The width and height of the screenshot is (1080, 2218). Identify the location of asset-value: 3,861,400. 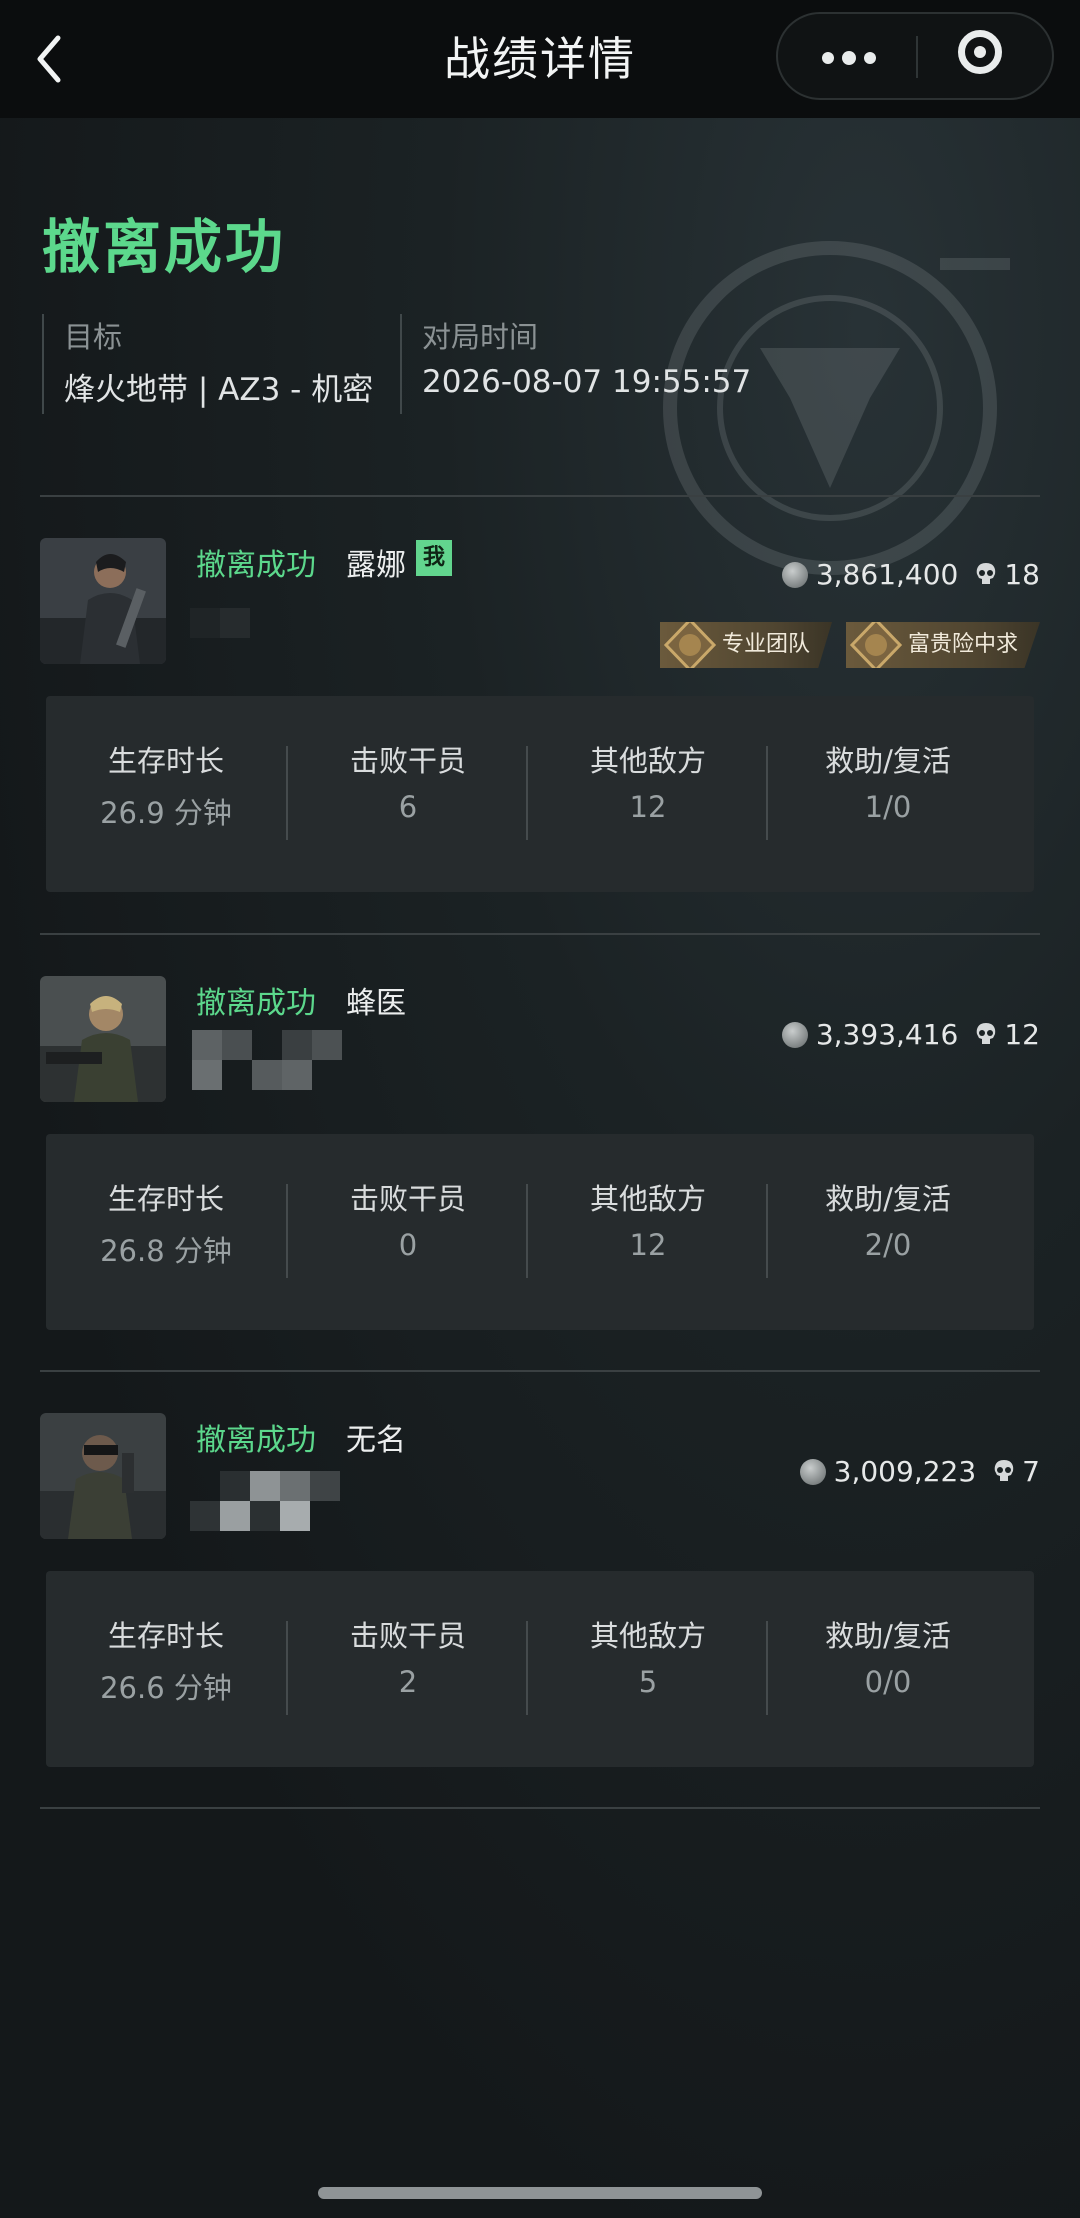
(887, 574).